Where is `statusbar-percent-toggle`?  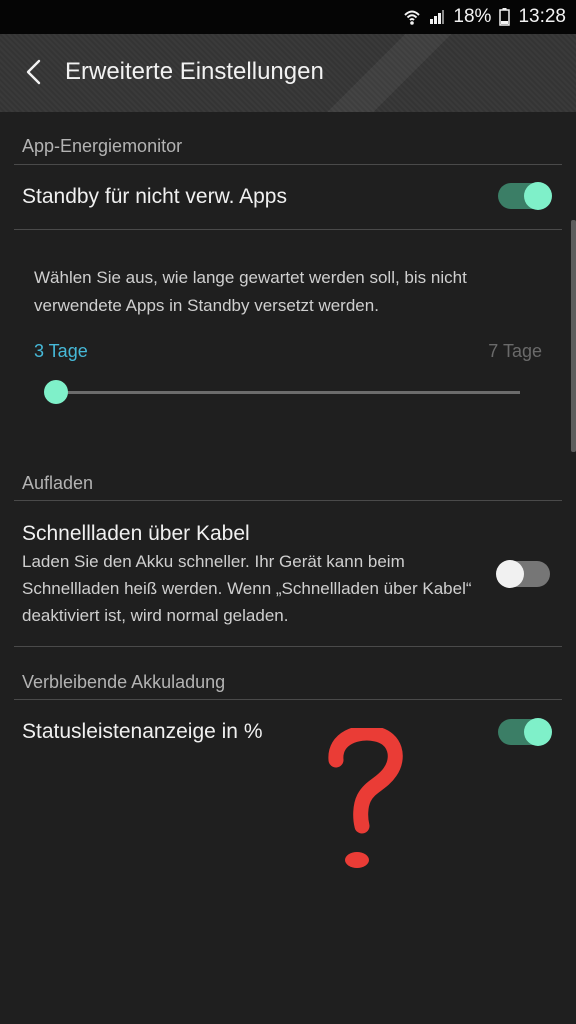
statusbar-percent-toggle is located at coordinates (525, 732).